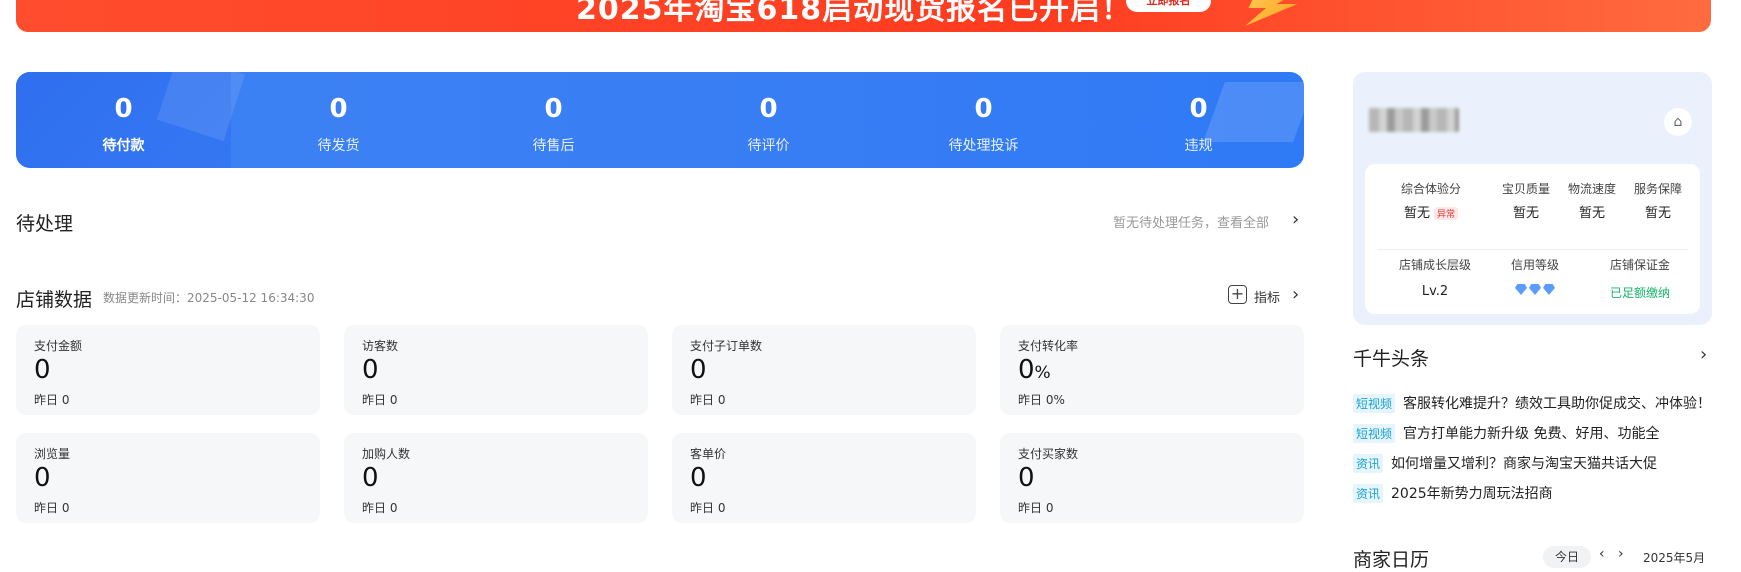 This screenshot has height=572, width=1741. What do you see at coordinates (1531, 434) in the screenshot?
I see `headline-text: 官方打单能力新升级 免费、好用、功能全` at bounding box center [1531, 434].